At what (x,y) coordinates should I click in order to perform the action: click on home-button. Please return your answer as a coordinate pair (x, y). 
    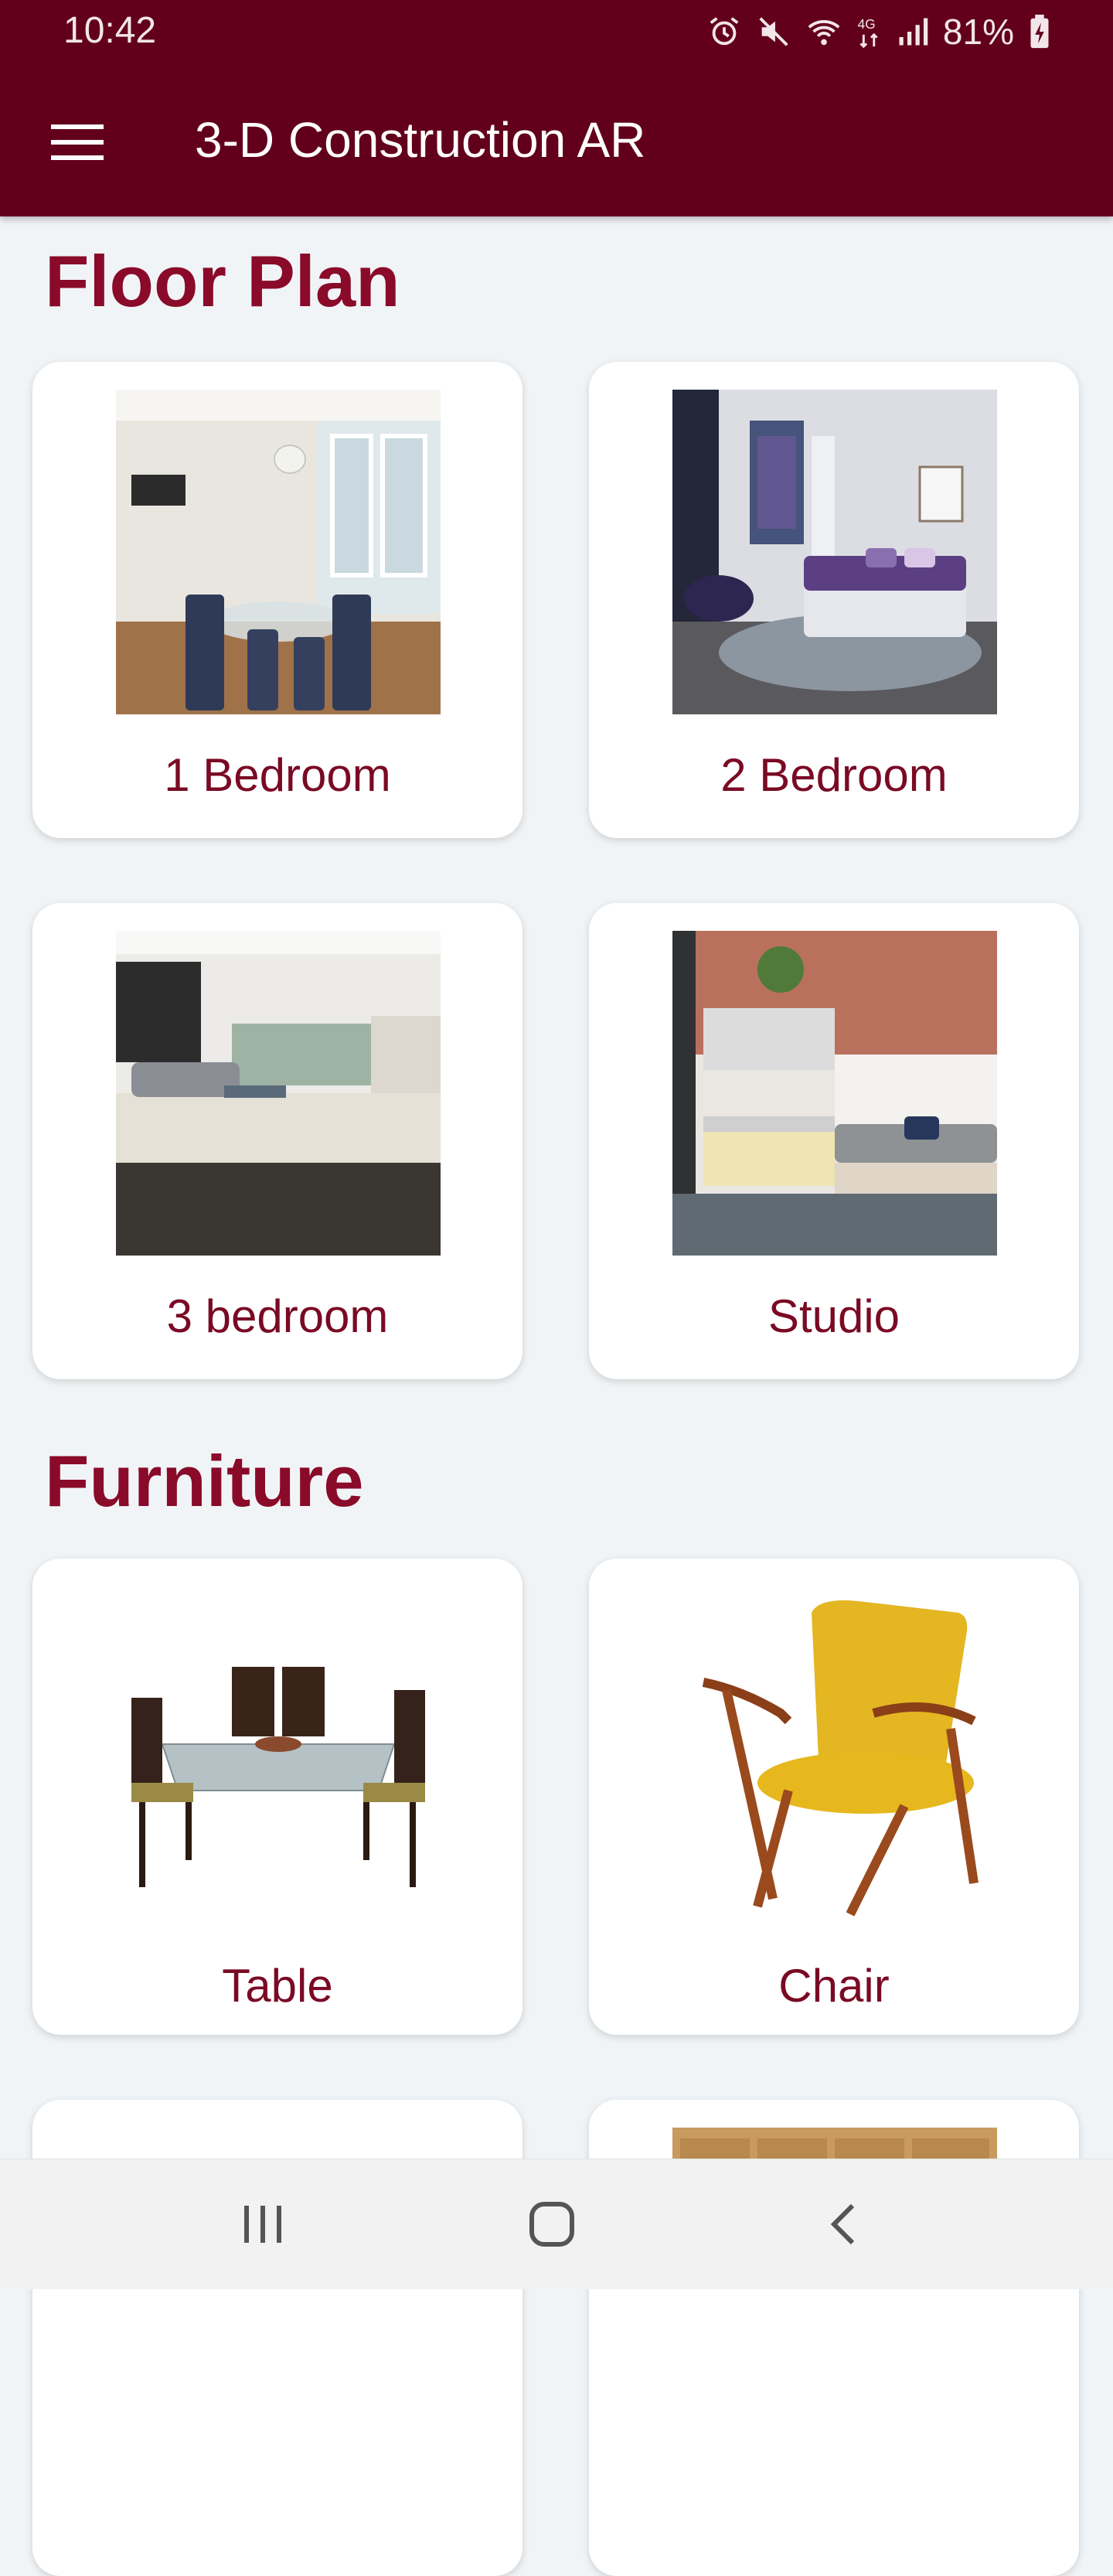
    Looking at the image, I should click on (552, 2224).